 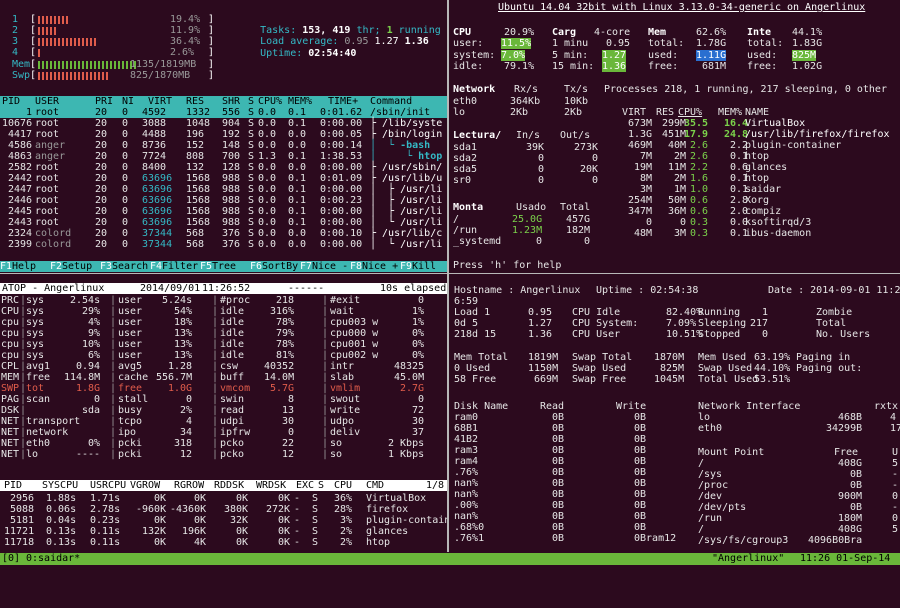 What do you see at coordinates (466, 450) in the screenshot?
I see `saidar-disk-name: ram3` at bounding box center [466, 450].